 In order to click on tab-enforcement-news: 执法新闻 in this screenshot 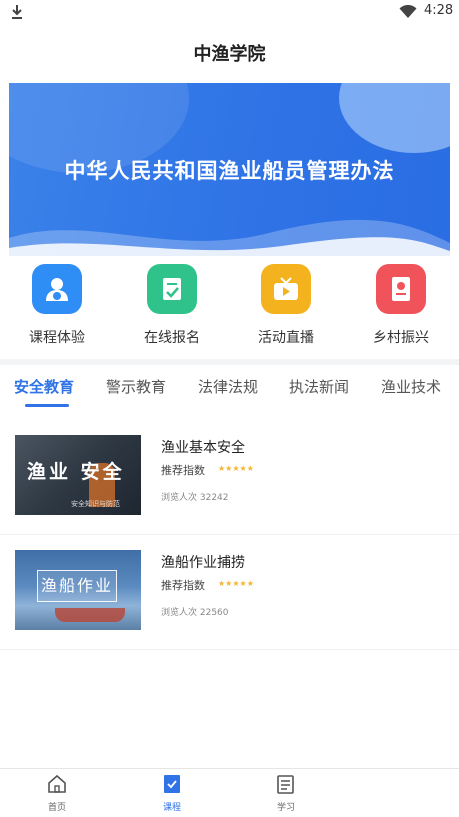, I will do `click(319, 386)`.